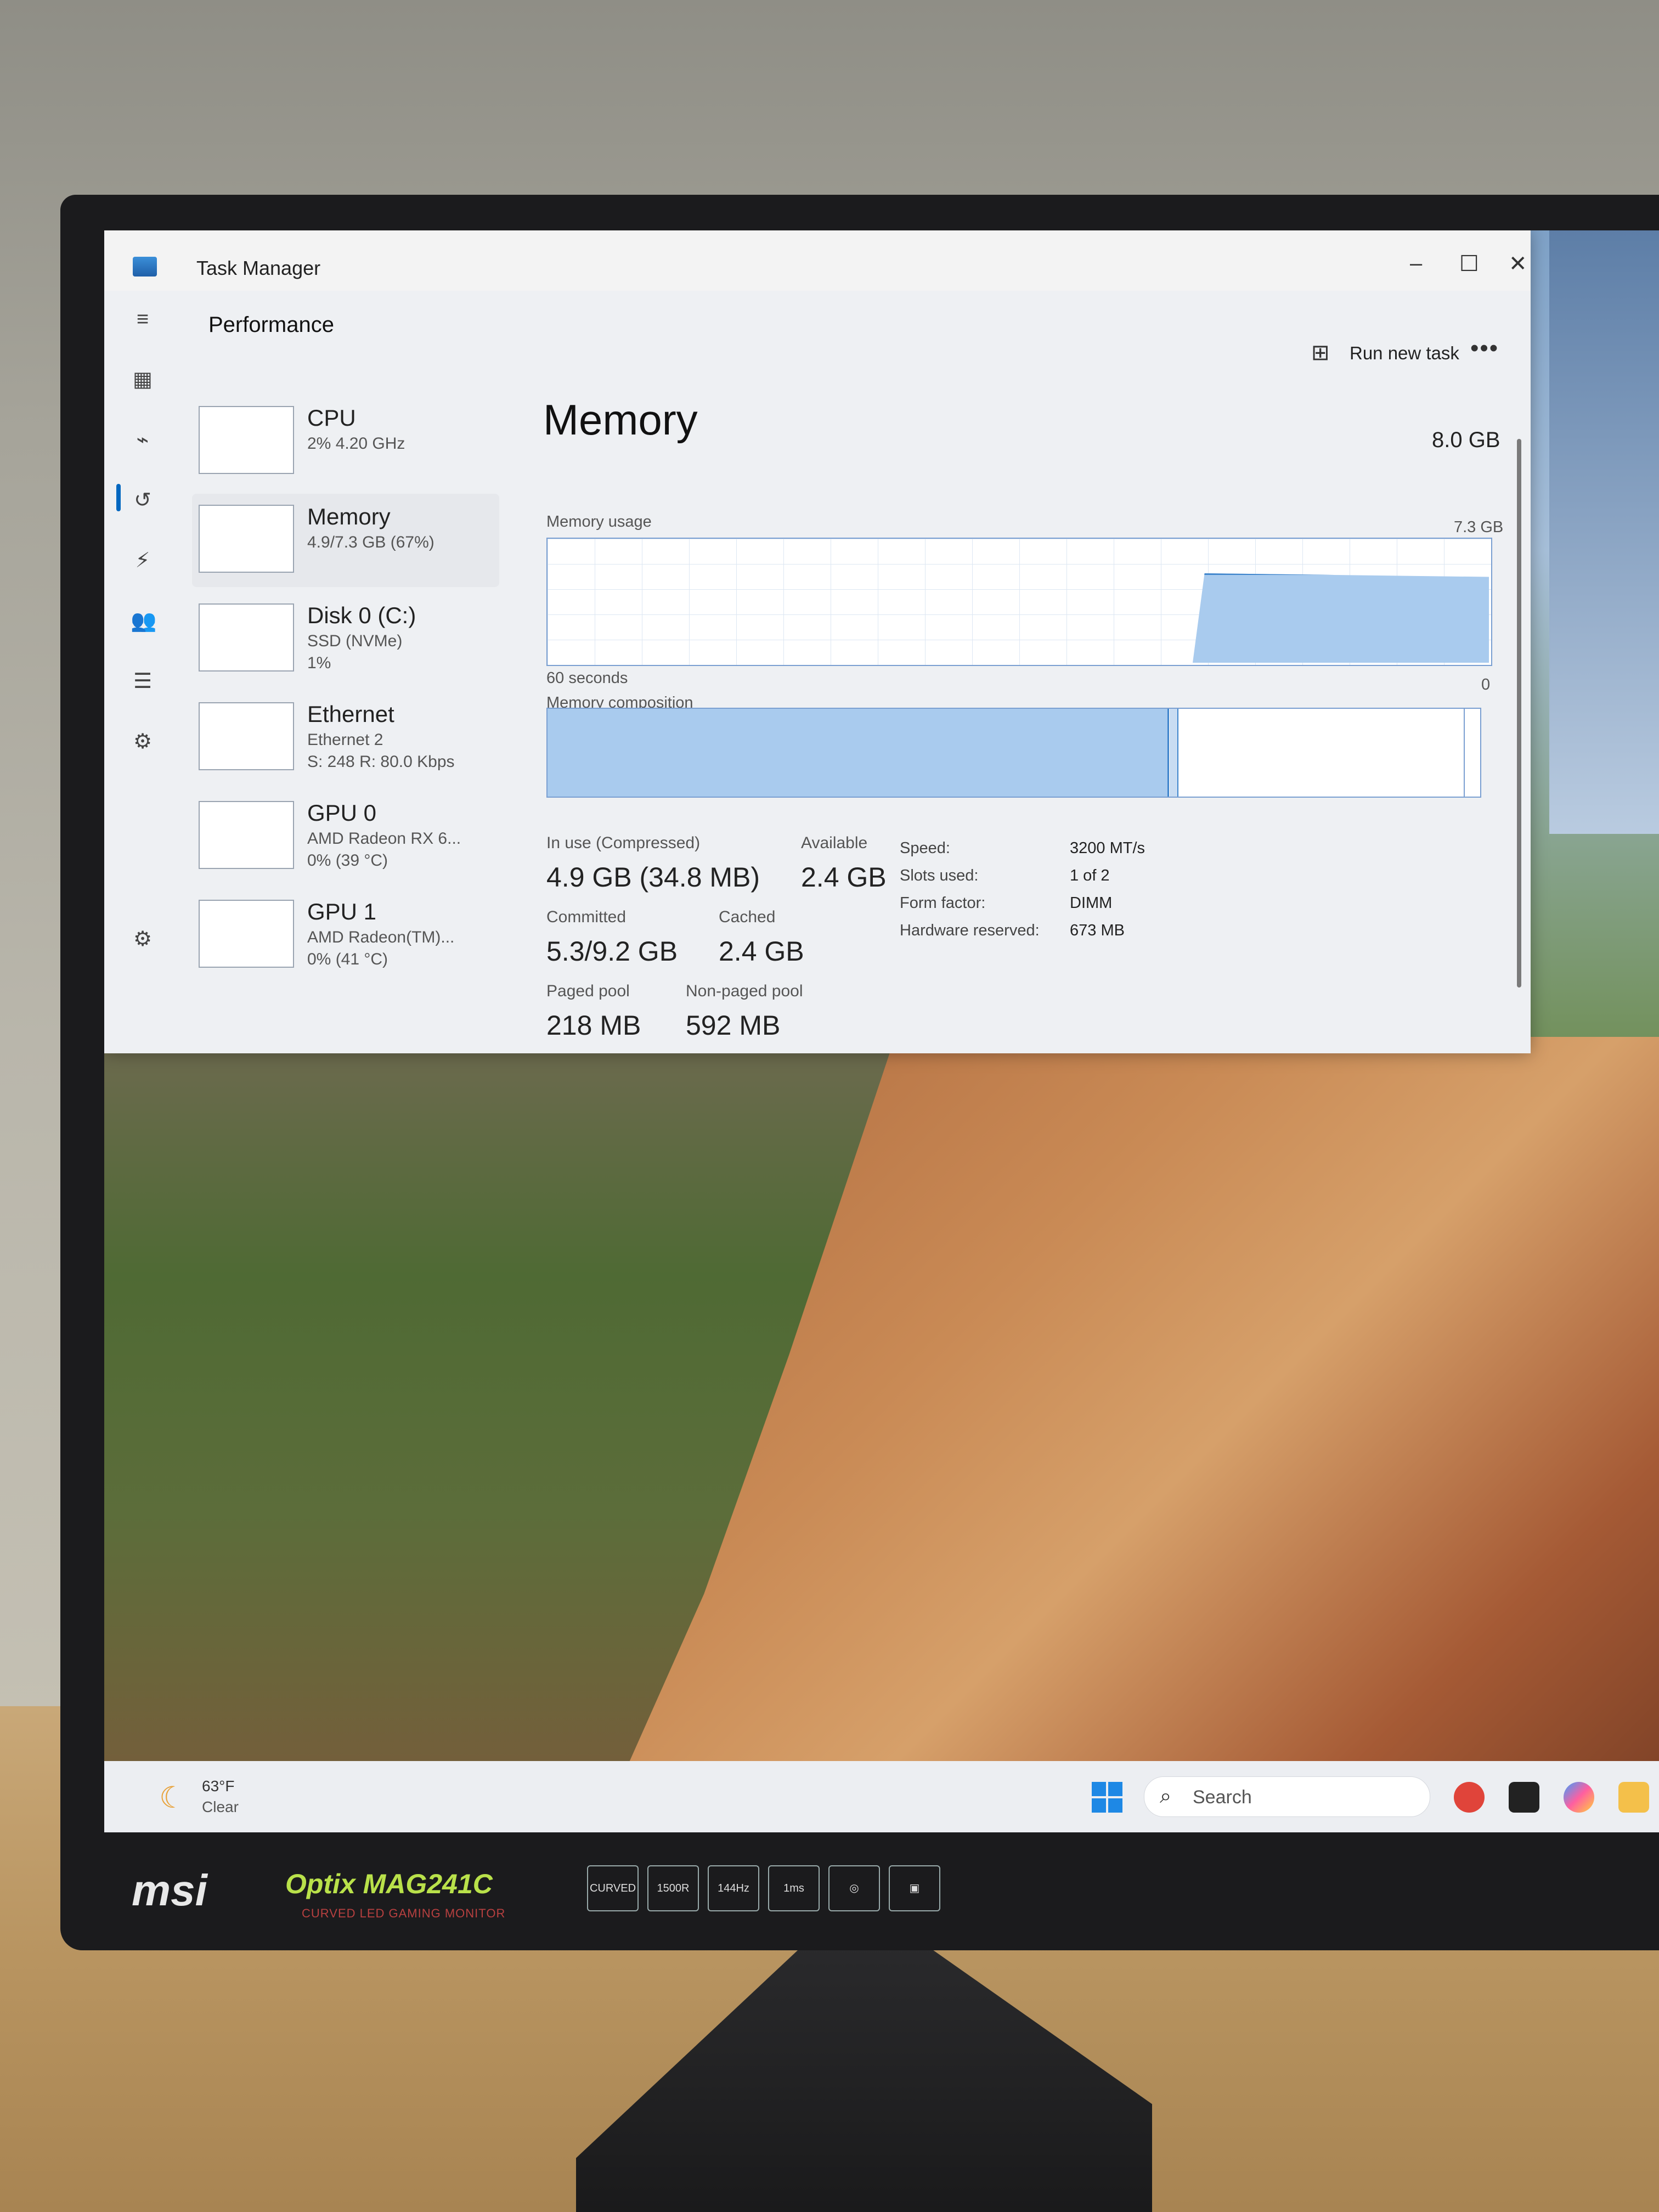 Image resolution: width=1659 pixels, height=2212 pixels. What do you see at coordinates (859, 753) in the screenshot?
I see `composition-in-use` at bounding box center [859, 753].